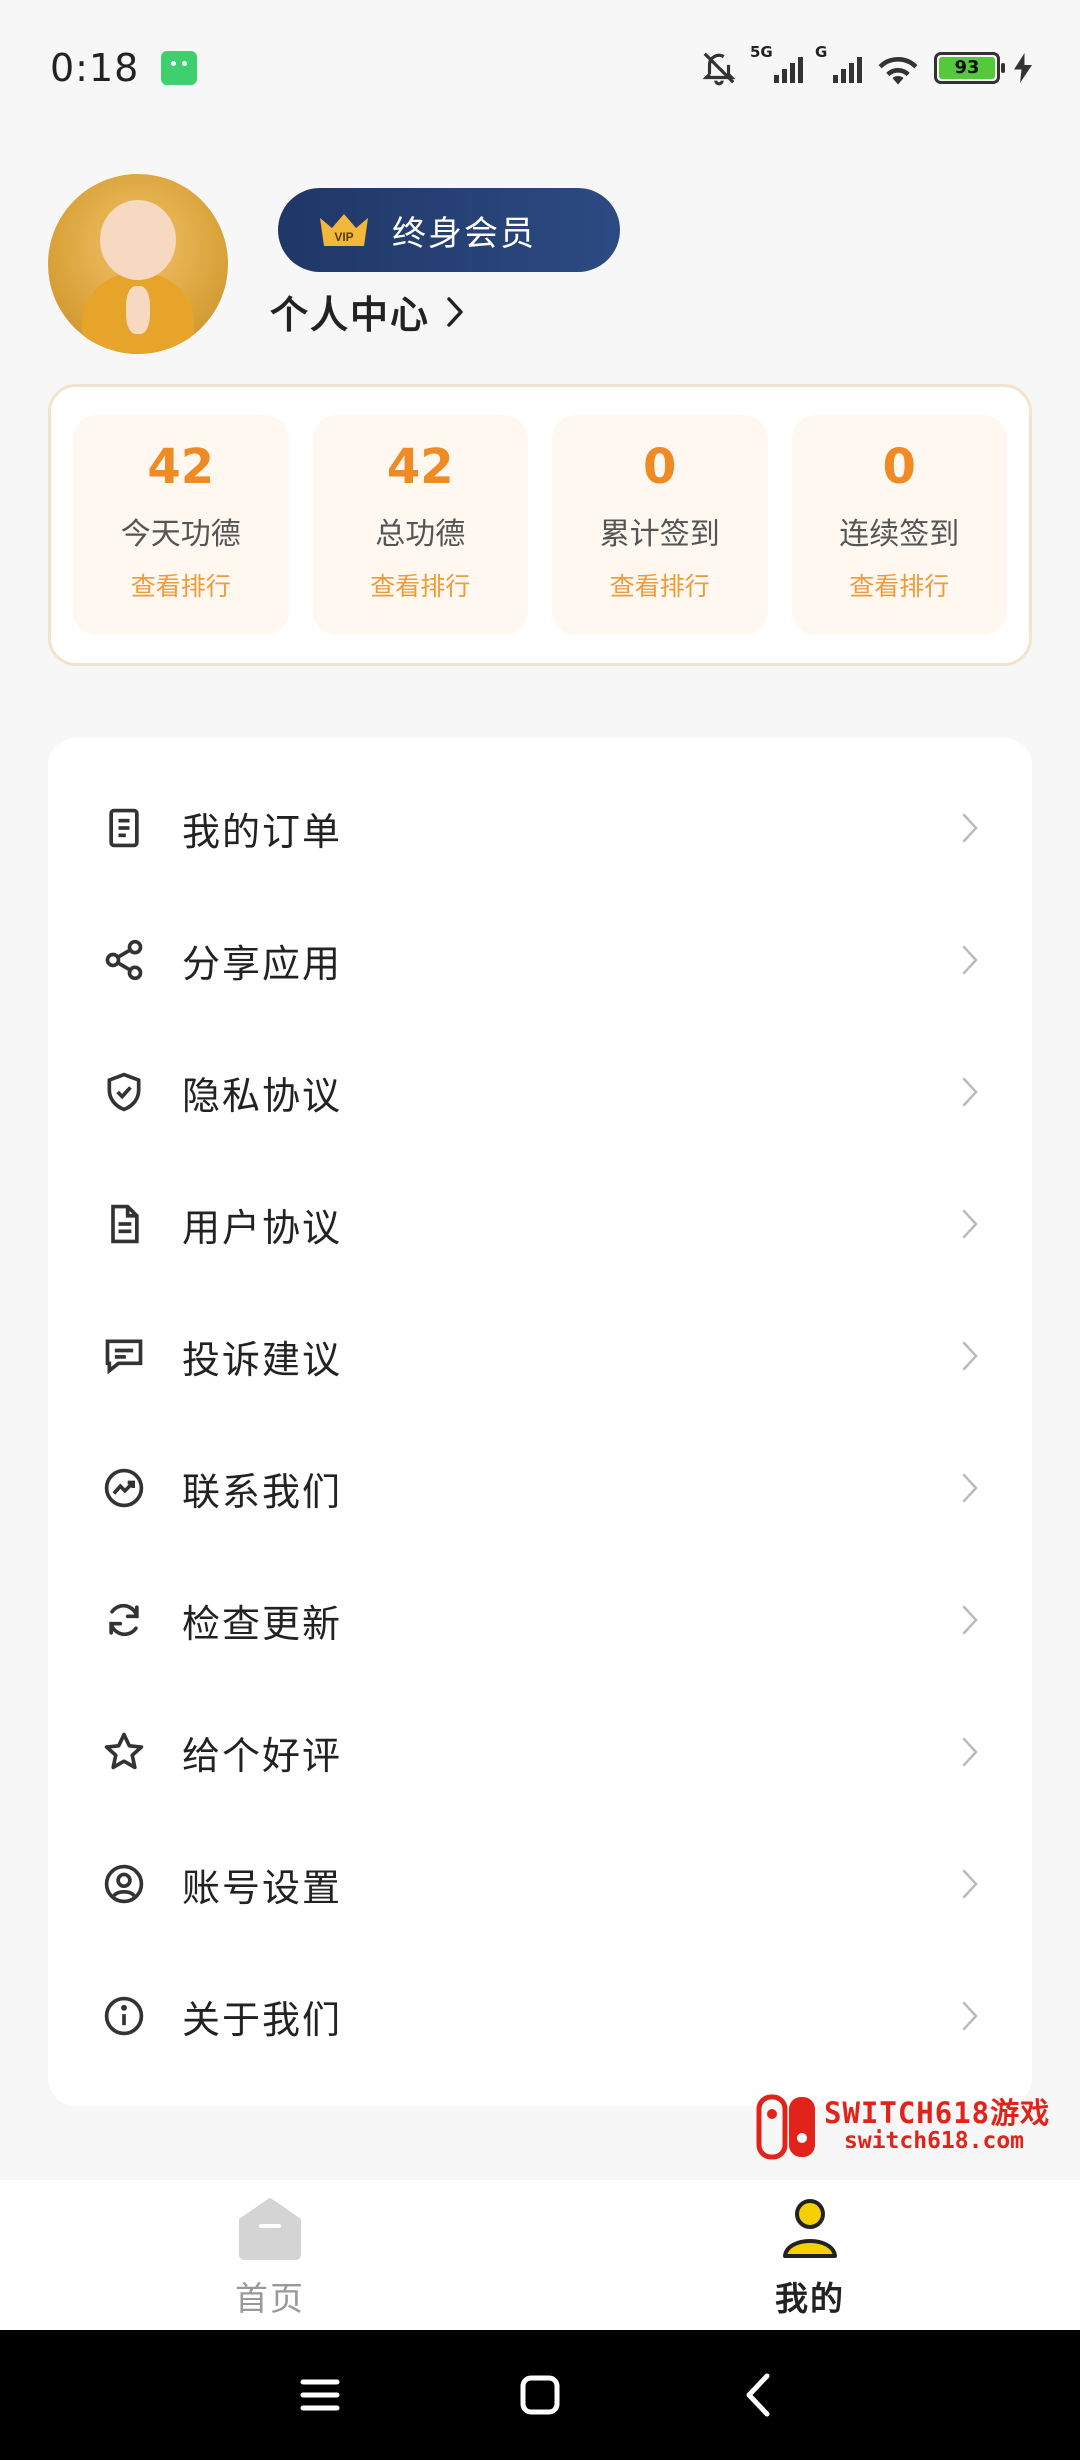 The height and width of the screenshot is (2460, 1080). What do you see at coordinates (540, 1884) in the screenshot?
I see `menu-item-account-settings: 账号设置` at bounding box center [540, 1884].